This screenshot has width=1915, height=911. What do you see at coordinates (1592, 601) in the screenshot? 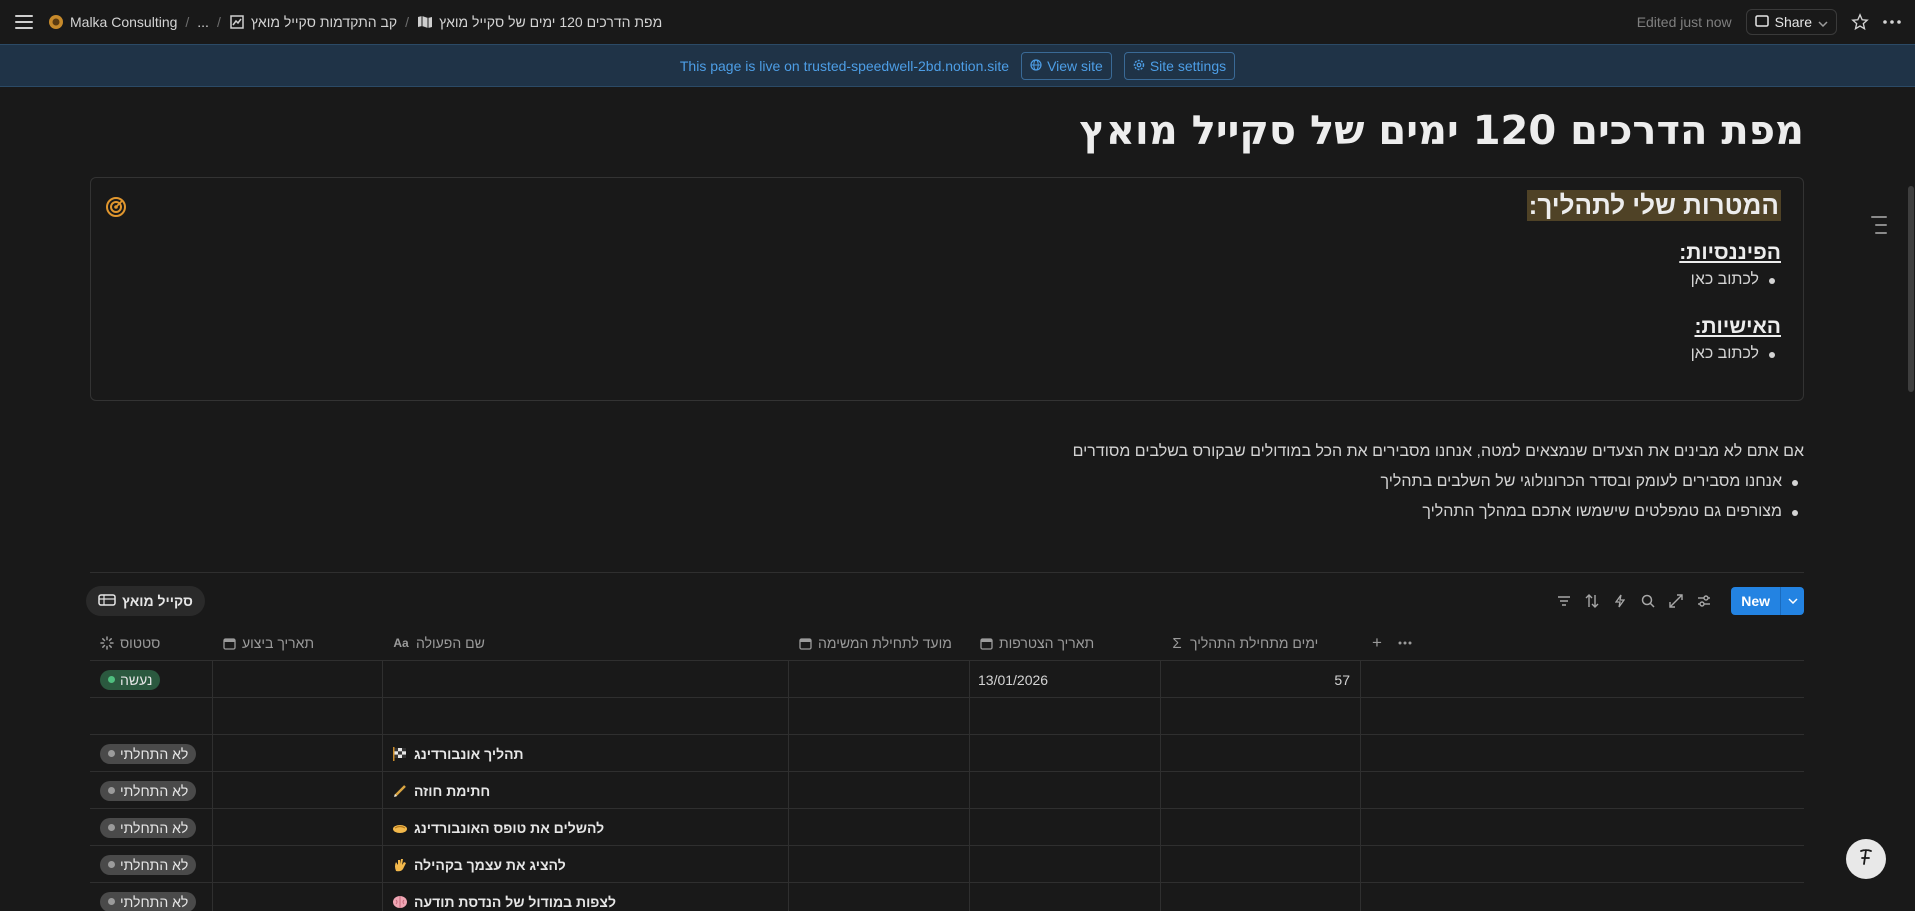
I see `sort-icon` at bounding box center [1592, 601].